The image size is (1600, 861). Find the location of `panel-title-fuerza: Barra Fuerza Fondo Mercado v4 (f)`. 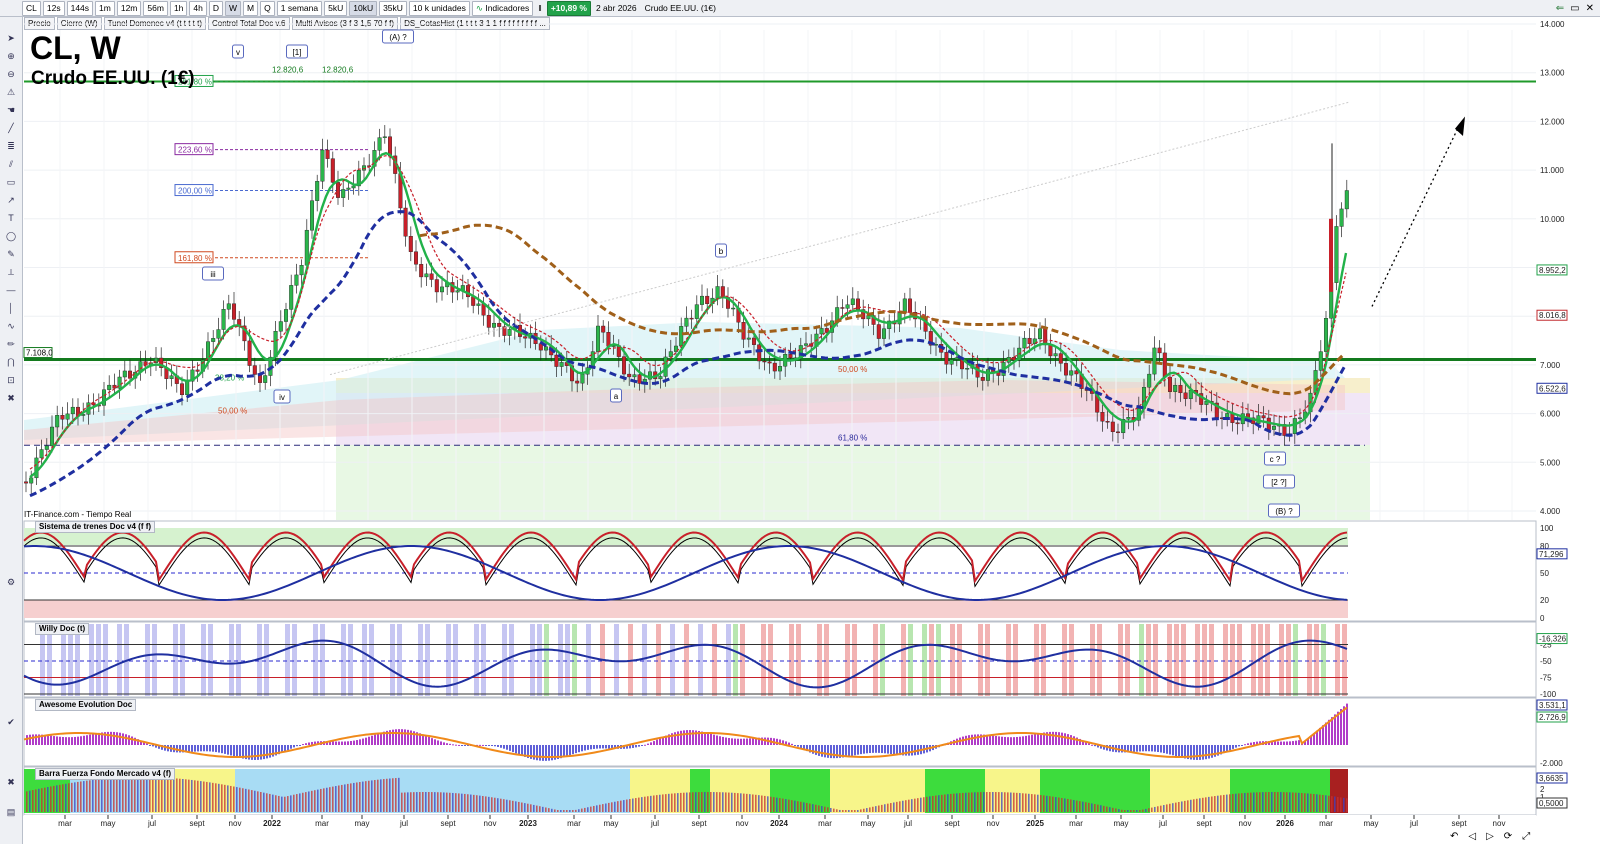

panel-title-fuerza: Barra Fuerza Fondo Mercado v4 (f) is located at coordinates (105, 774).